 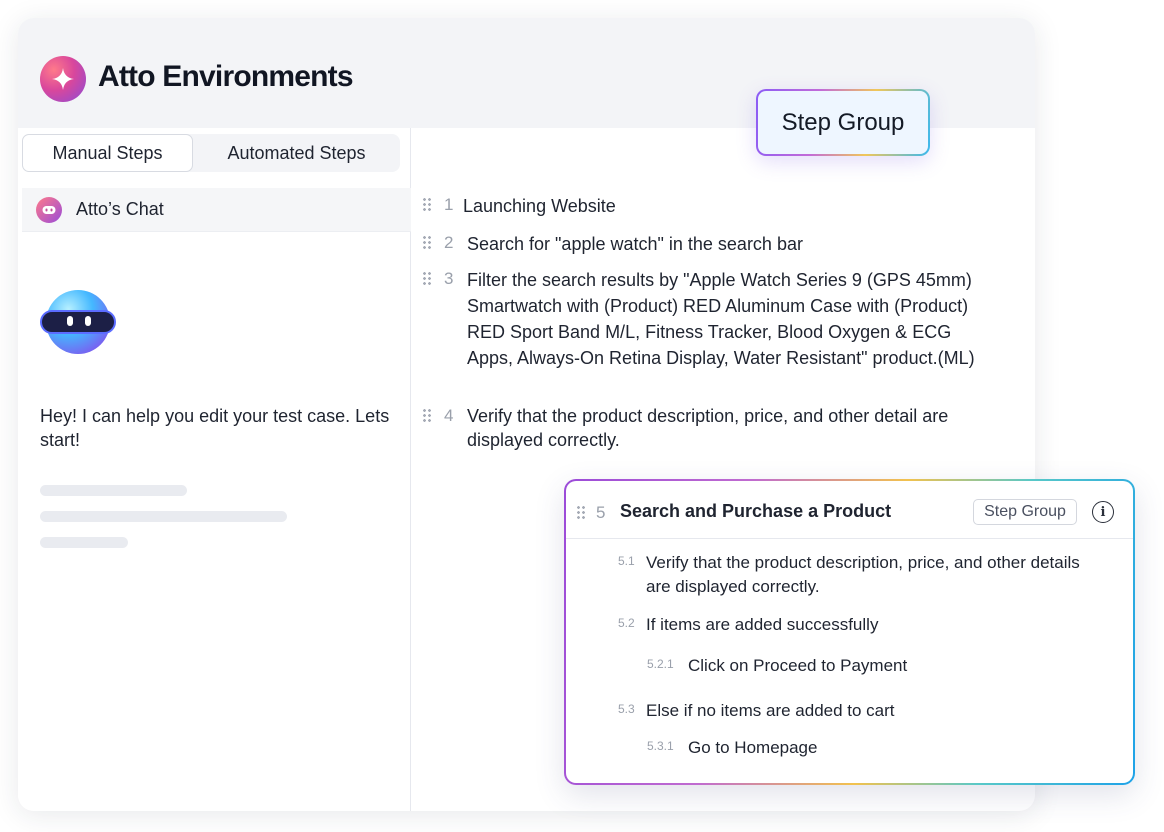 What do you see at coordinates (63, 79) in the screenshot?
I see `sparkle-icon` at bounding box center [63, 79].